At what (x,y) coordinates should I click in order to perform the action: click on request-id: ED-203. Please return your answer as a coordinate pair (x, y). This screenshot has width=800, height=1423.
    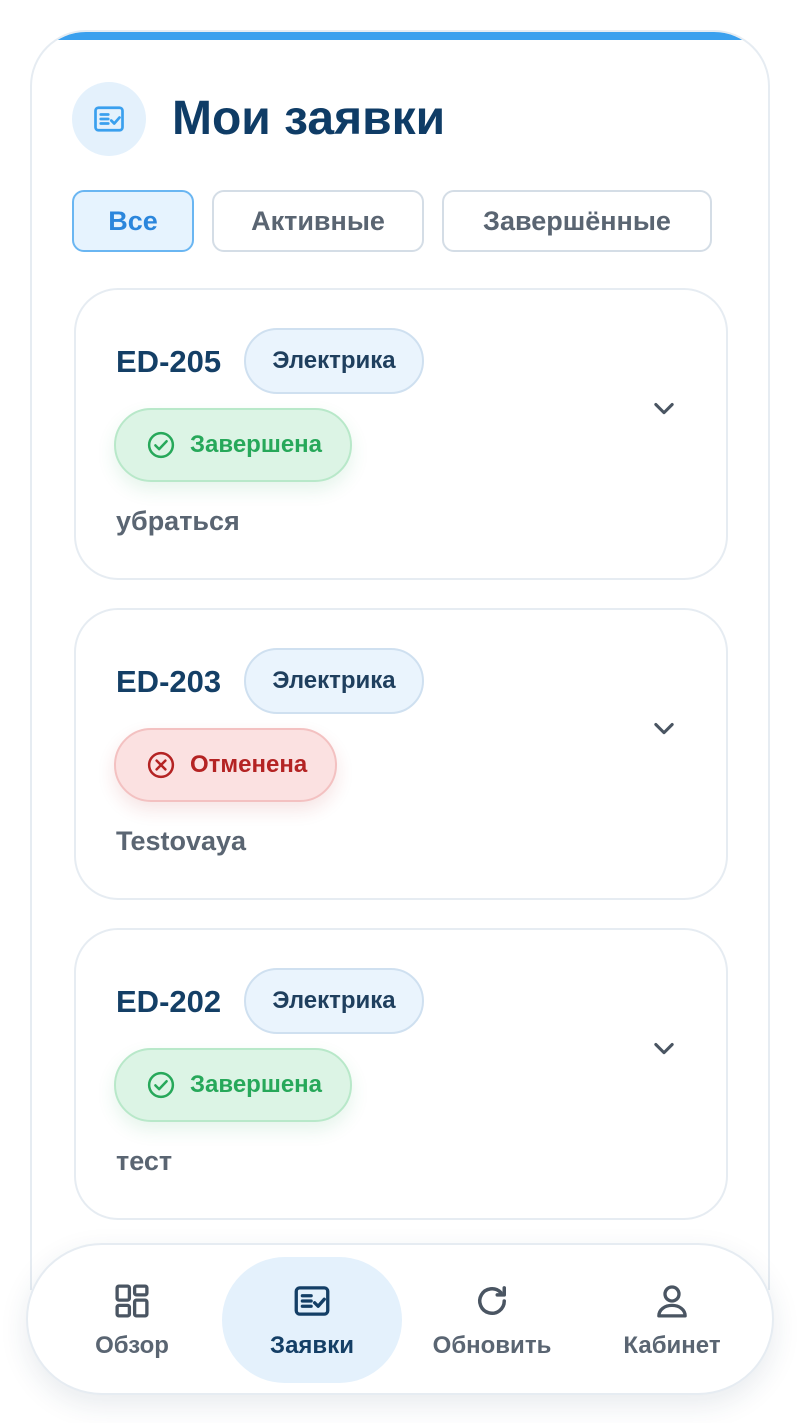
    Looking at the image, I should click on (169, 681).